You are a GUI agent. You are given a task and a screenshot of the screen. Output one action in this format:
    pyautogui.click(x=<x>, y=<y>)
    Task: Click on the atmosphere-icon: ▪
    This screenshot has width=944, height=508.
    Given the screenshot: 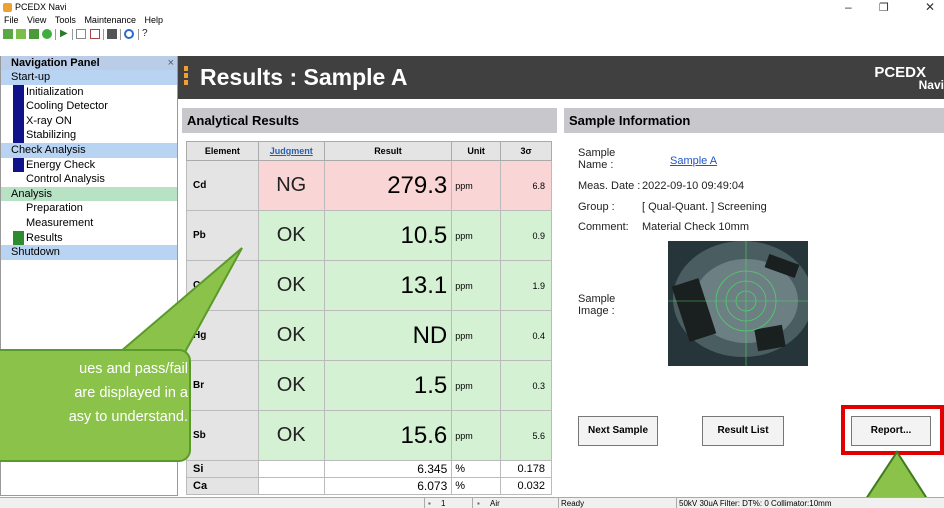 What is the action you would take?
    pyautogui.click(x=478, y=503)
    